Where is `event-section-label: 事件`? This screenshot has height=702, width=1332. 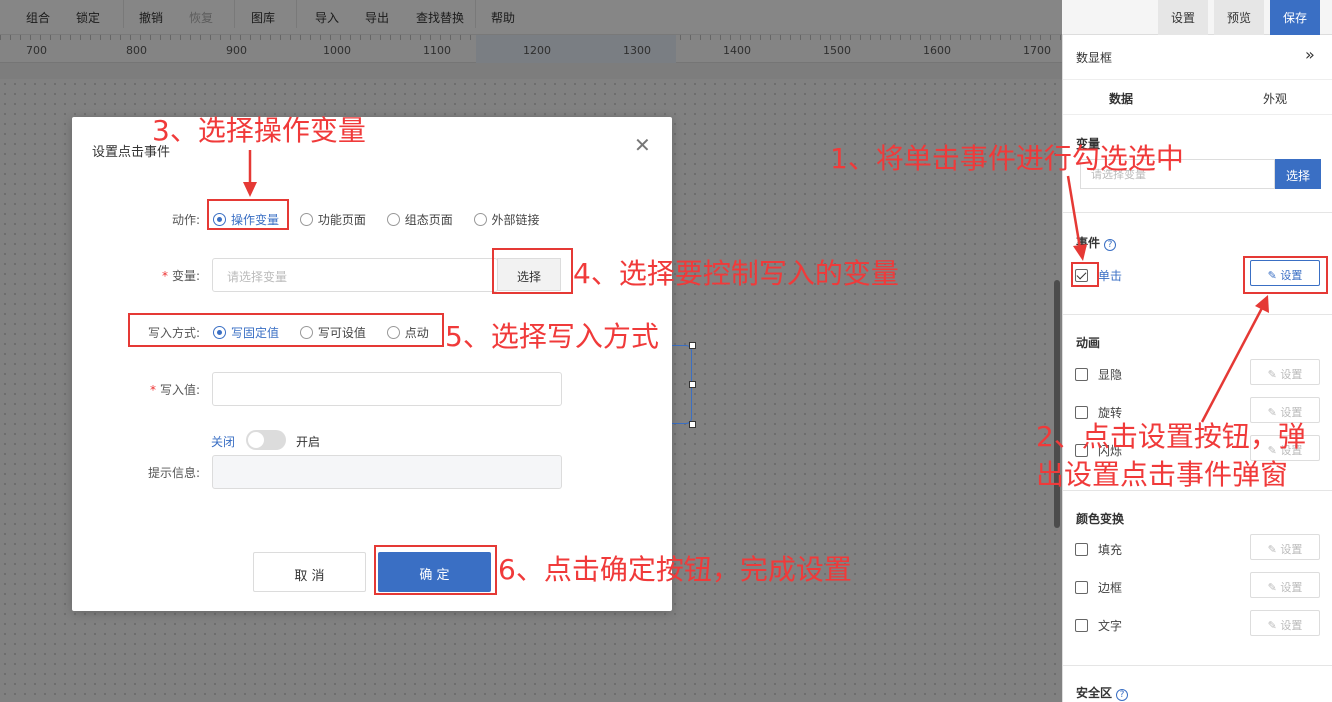 event-section-label: 事件 is located at coordinates (1088, 243).